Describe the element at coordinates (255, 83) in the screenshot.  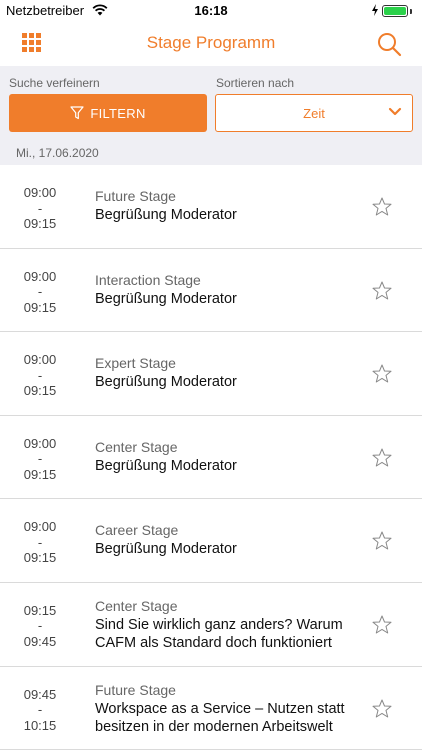
I see `sort-label: Sortieren nach` at that location.